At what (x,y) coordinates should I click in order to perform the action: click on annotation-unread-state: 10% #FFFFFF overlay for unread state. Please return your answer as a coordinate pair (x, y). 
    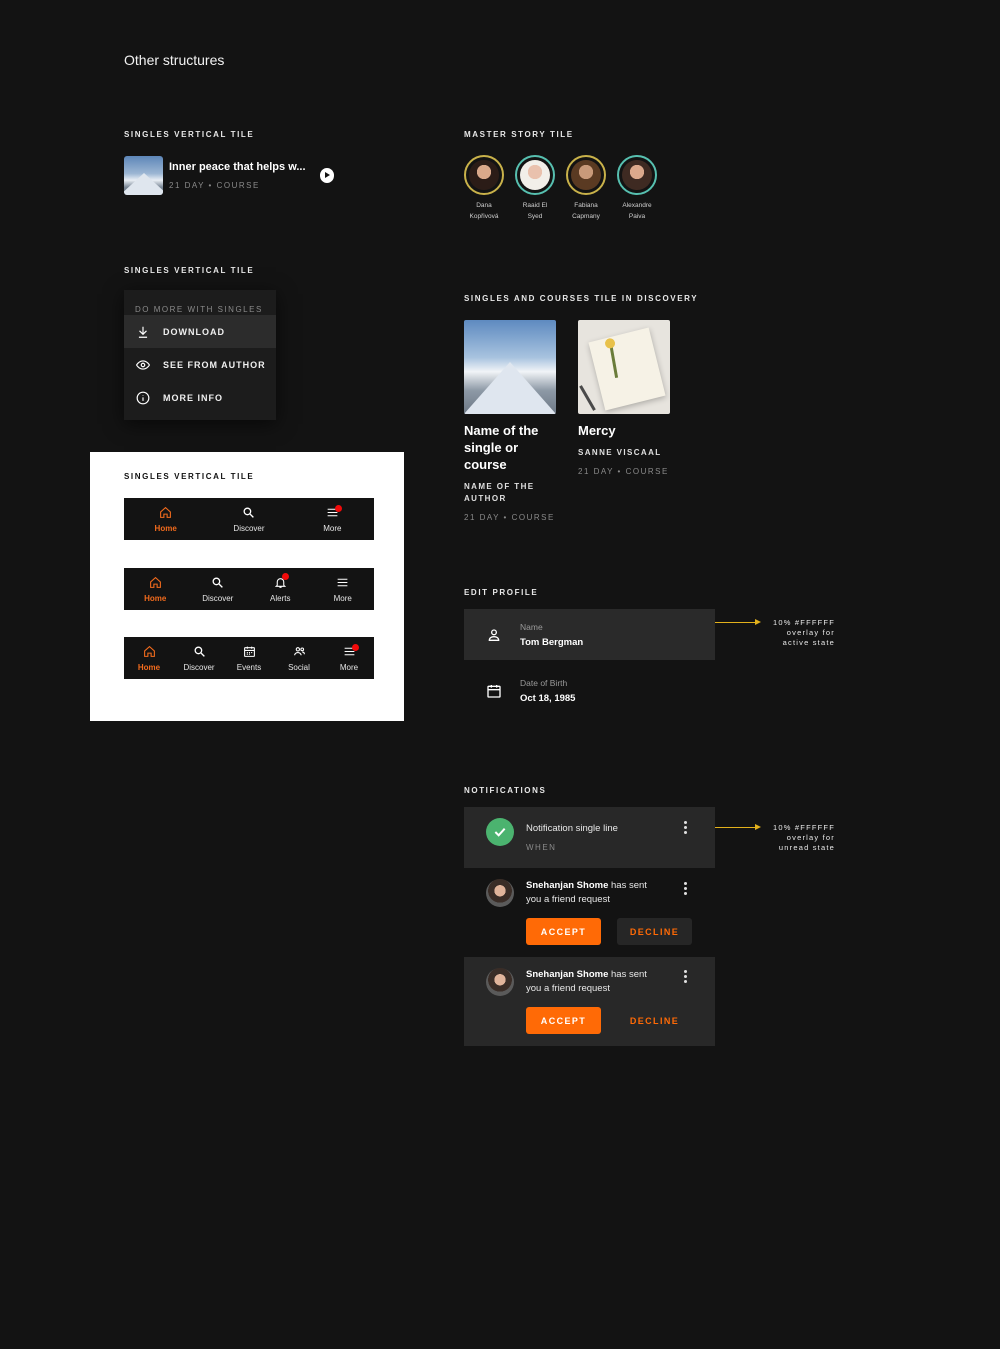
    Looking at the image, I should click on (804, 837).